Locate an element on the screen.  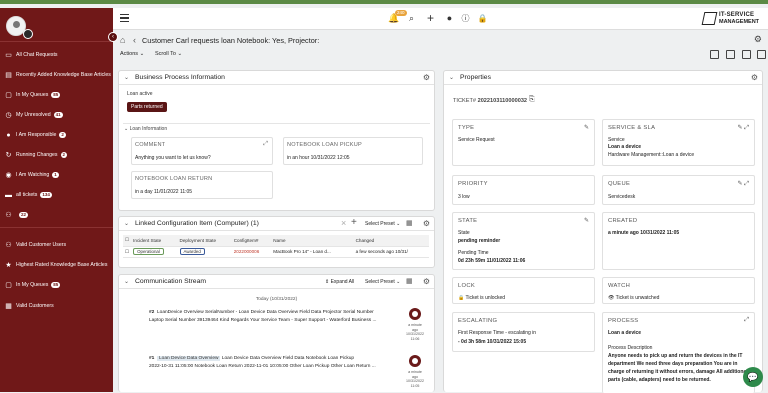
plus-icon: + is located at coordinates (430, 18).